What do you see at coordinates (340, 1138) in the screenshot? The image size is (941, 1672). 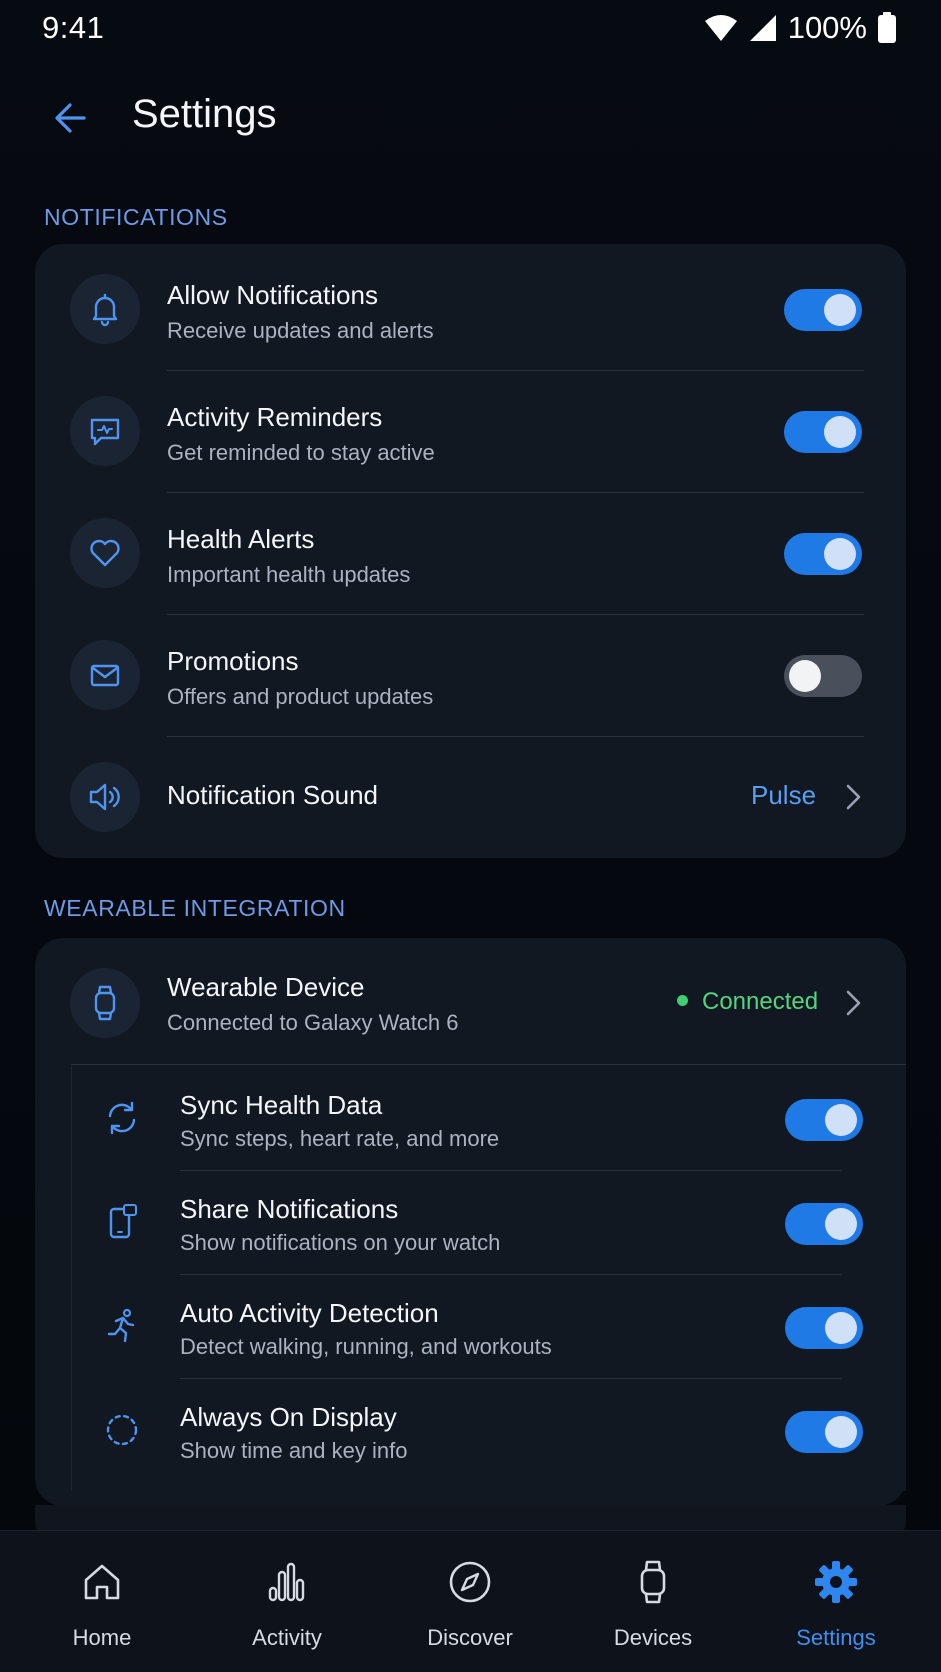 I see `setting-subtitle: Sync steps, heart rate, and more` at bounding box center [340, 1138].